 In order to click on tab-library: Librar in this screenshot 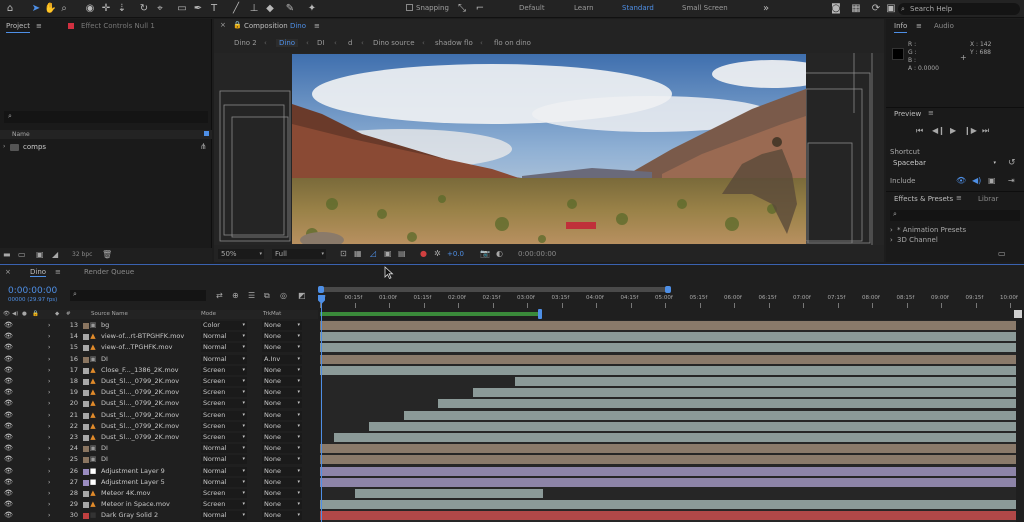, I will do `click(988, 199)`.